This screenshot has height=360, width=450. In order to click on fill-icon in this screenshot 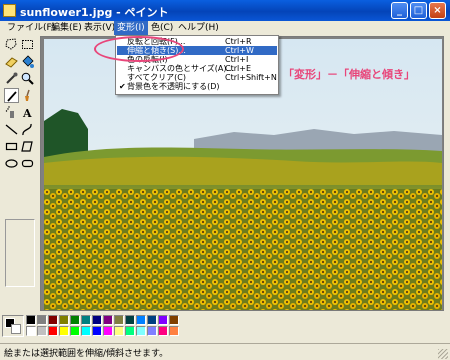, I will do `click(27, 61)`.